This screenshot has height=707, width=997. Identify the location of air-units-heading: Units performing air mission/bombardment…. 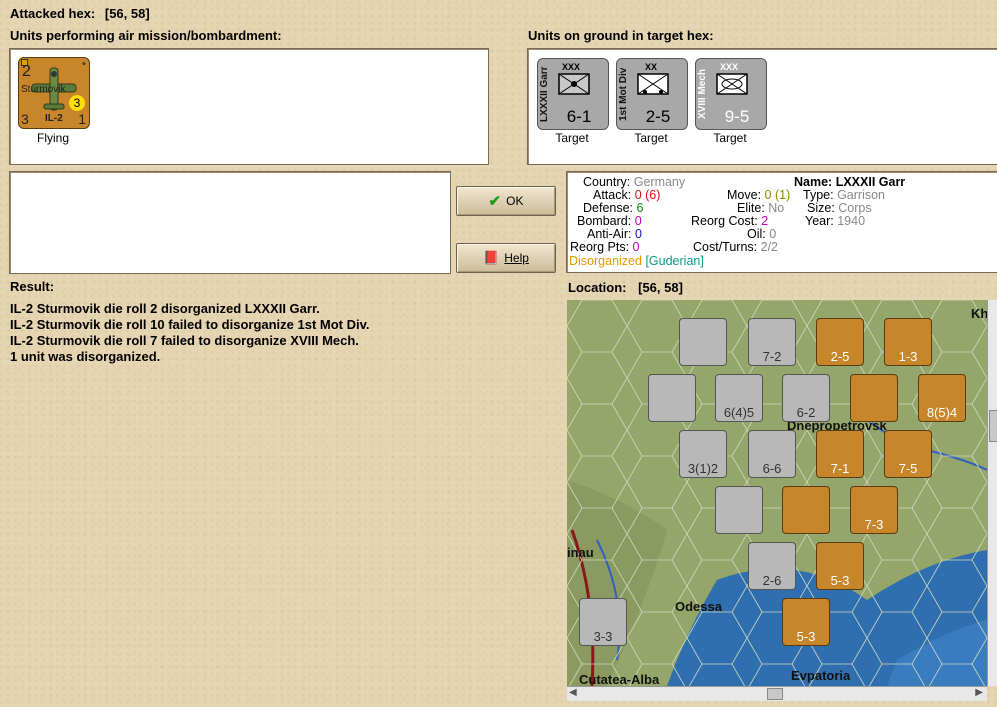
(146, 35).